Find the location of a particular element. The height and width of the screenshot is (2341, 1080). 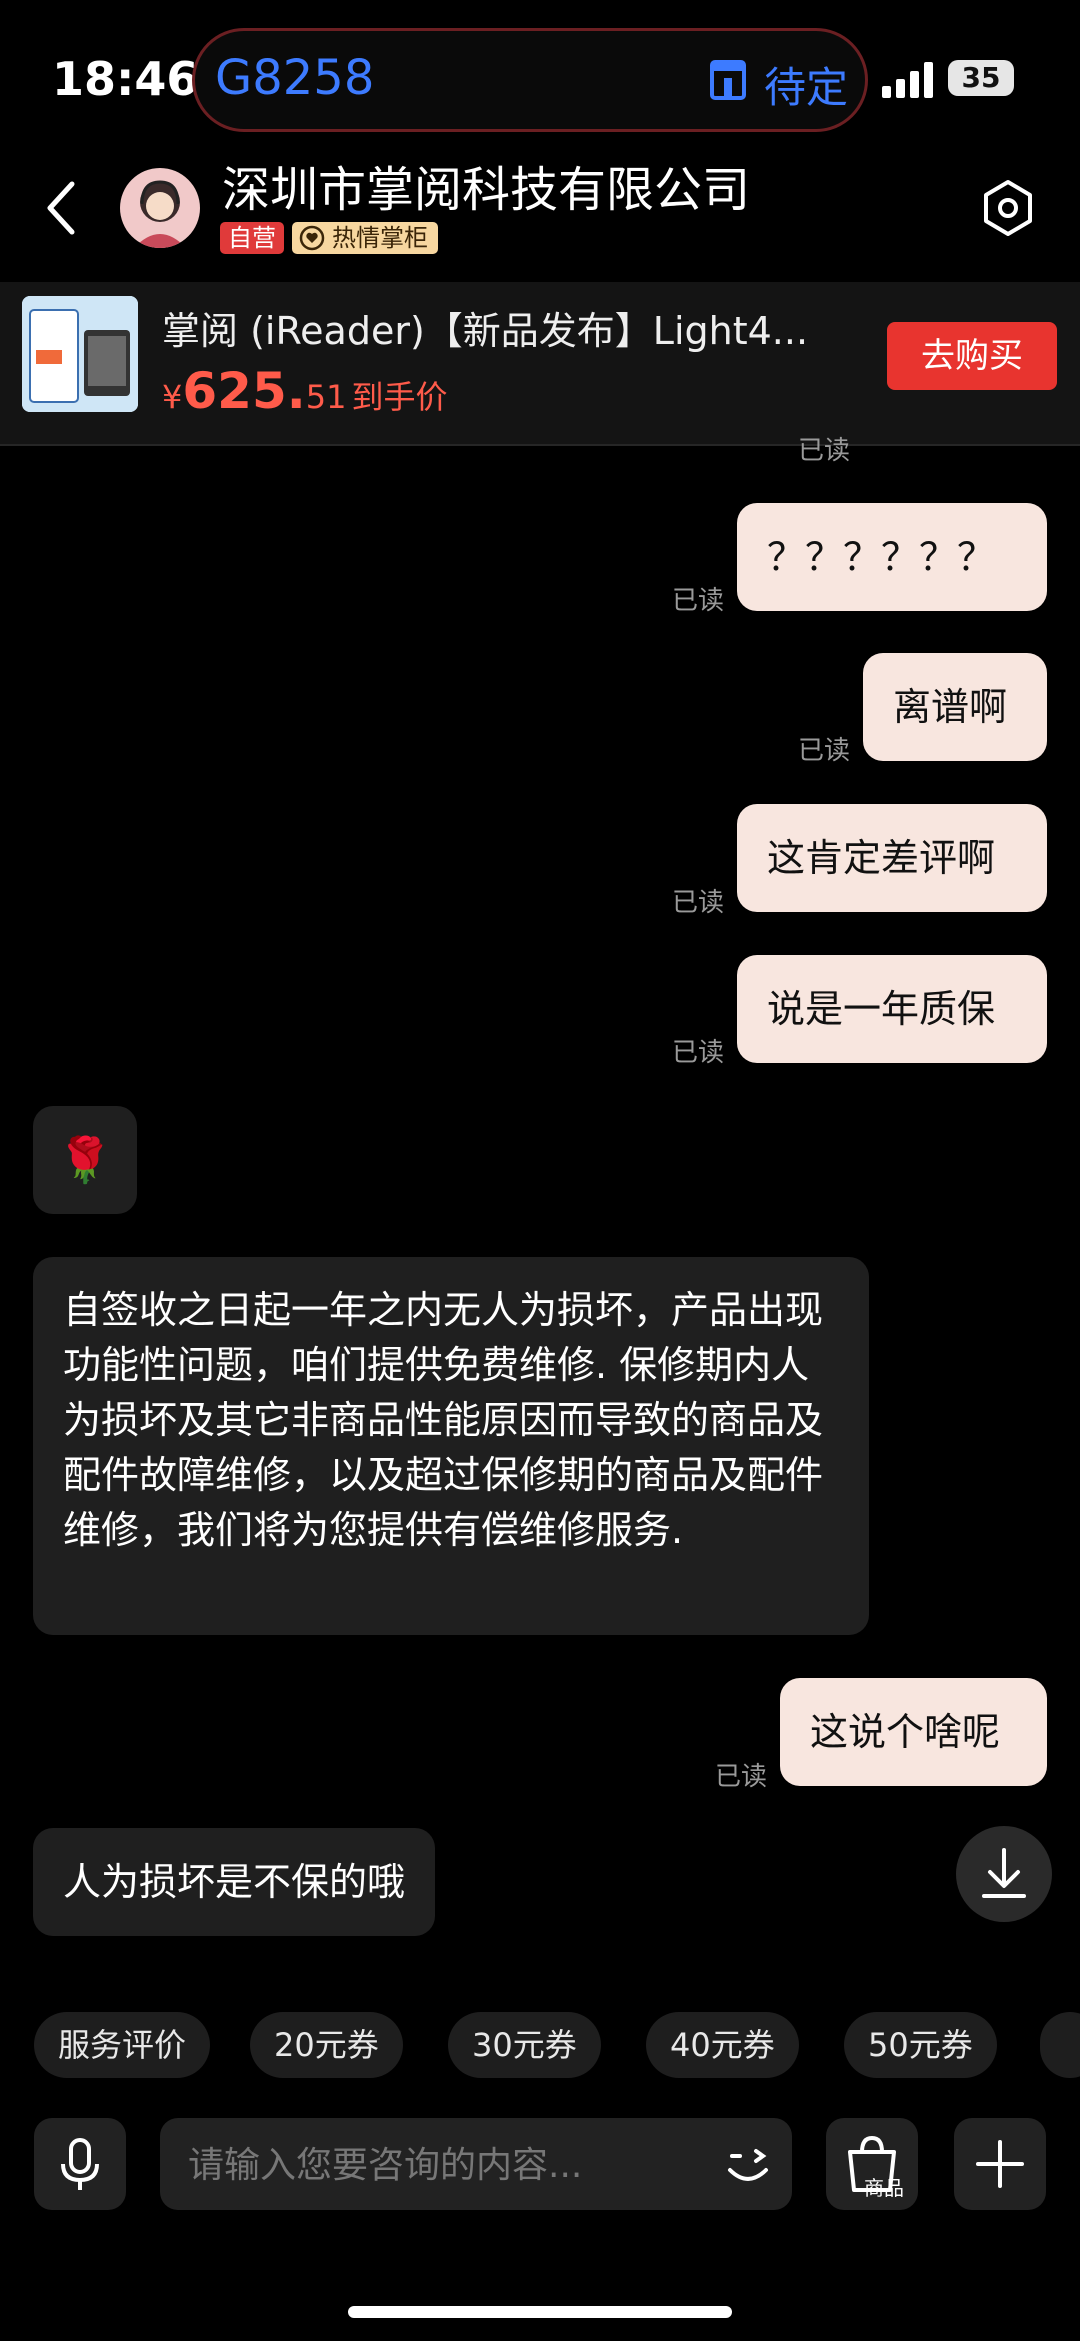

chip-coupon-20: 20元券 is located at coordinates (326, 2045).